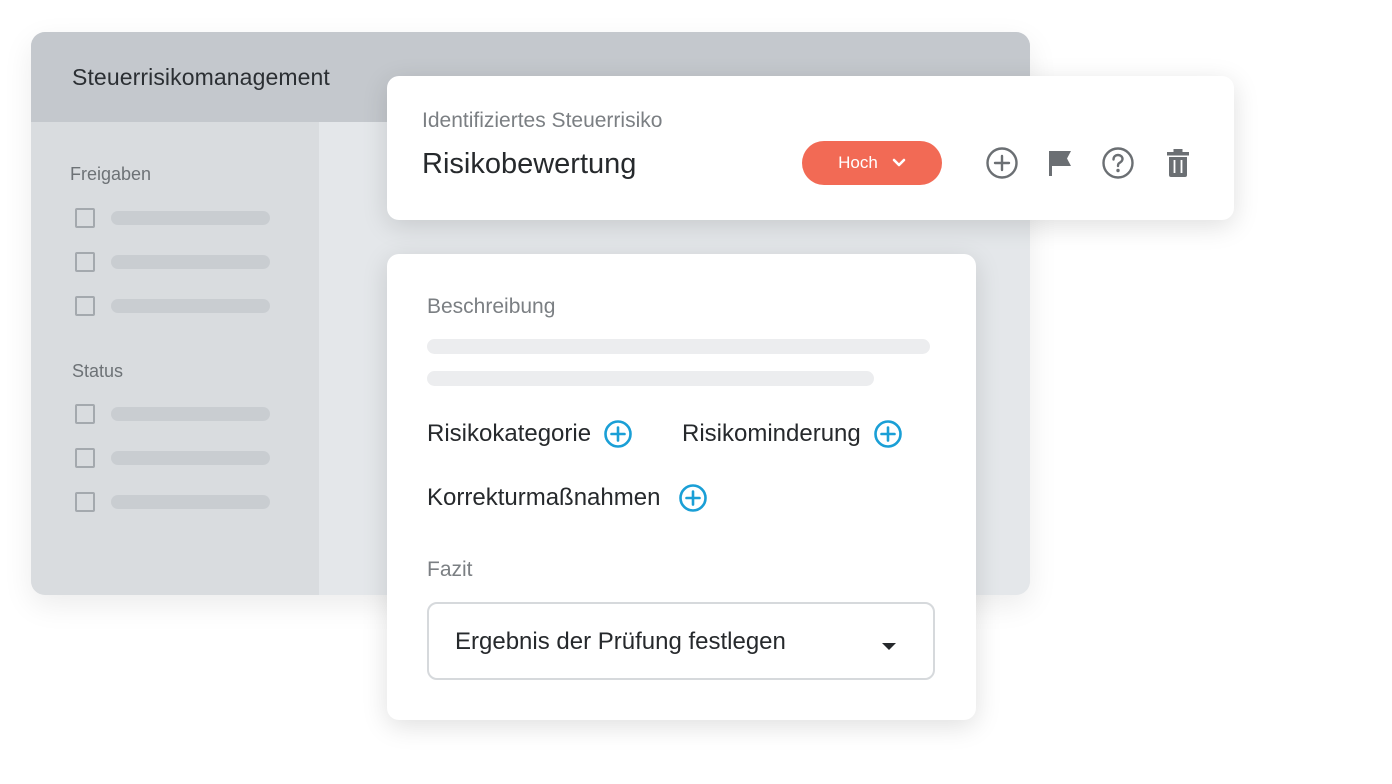 Image resolution: width=1392 pixels, height=784 pixels. What do you see at coordinates (509, 433) in the screenshot?
I see `risk-category-label: Risikokategorie` at bounding box center [509, 433].